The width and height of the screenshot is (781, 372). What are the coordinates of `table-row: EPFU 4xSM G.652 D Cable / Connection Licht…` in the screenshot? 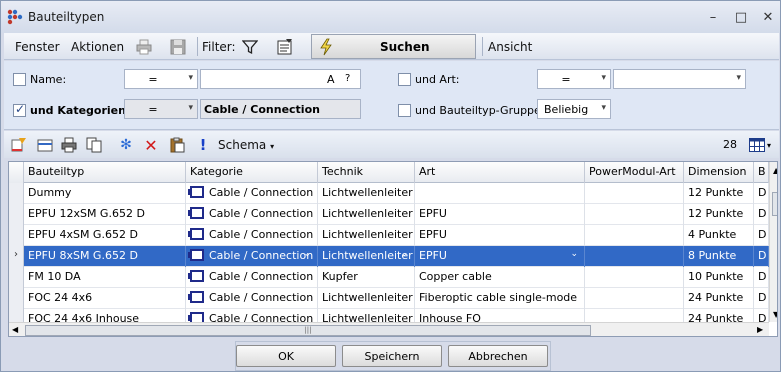 It's located at (389, 235).